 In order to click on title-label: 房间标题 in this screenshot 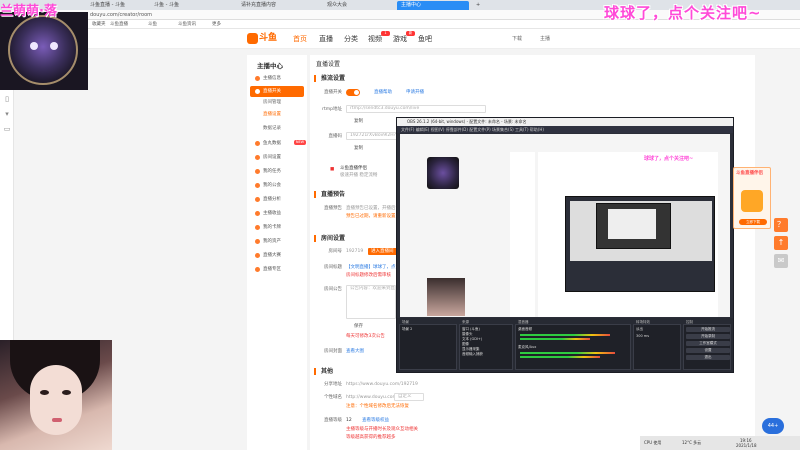, I will do `click(333, 267)`.